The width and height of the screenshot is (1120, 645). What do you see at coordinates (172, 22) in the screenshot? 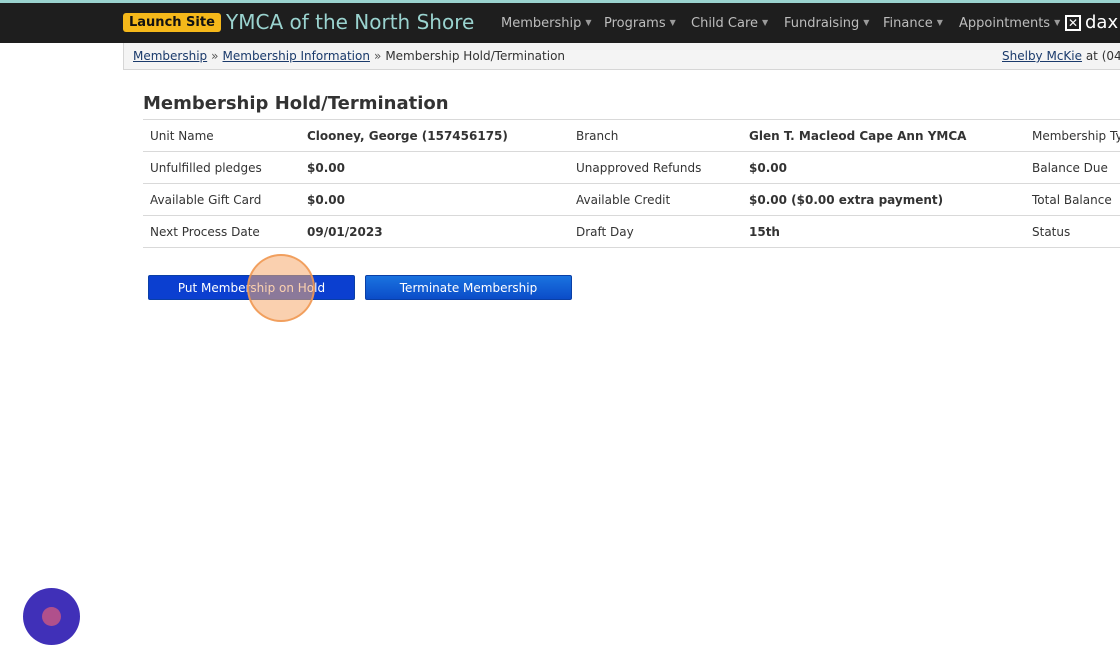
I see `launch-site-button: Launch Site` at bounding box center [172, 22].